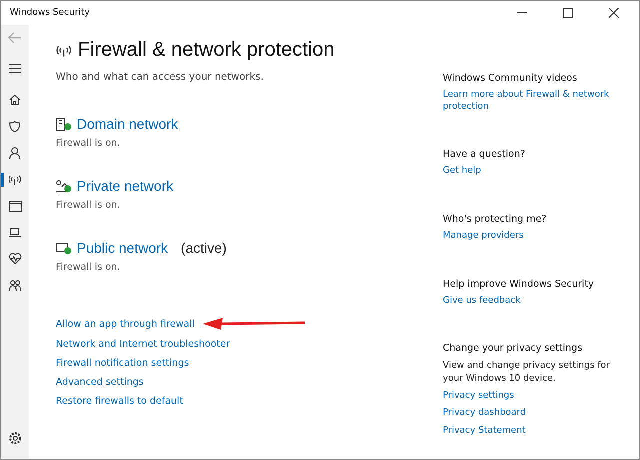 This screenshot has width=640, height=460. Describe the element at coordinates (510, 78) in the screenshot. I see `section-heading: Windows Community videos` at that location.